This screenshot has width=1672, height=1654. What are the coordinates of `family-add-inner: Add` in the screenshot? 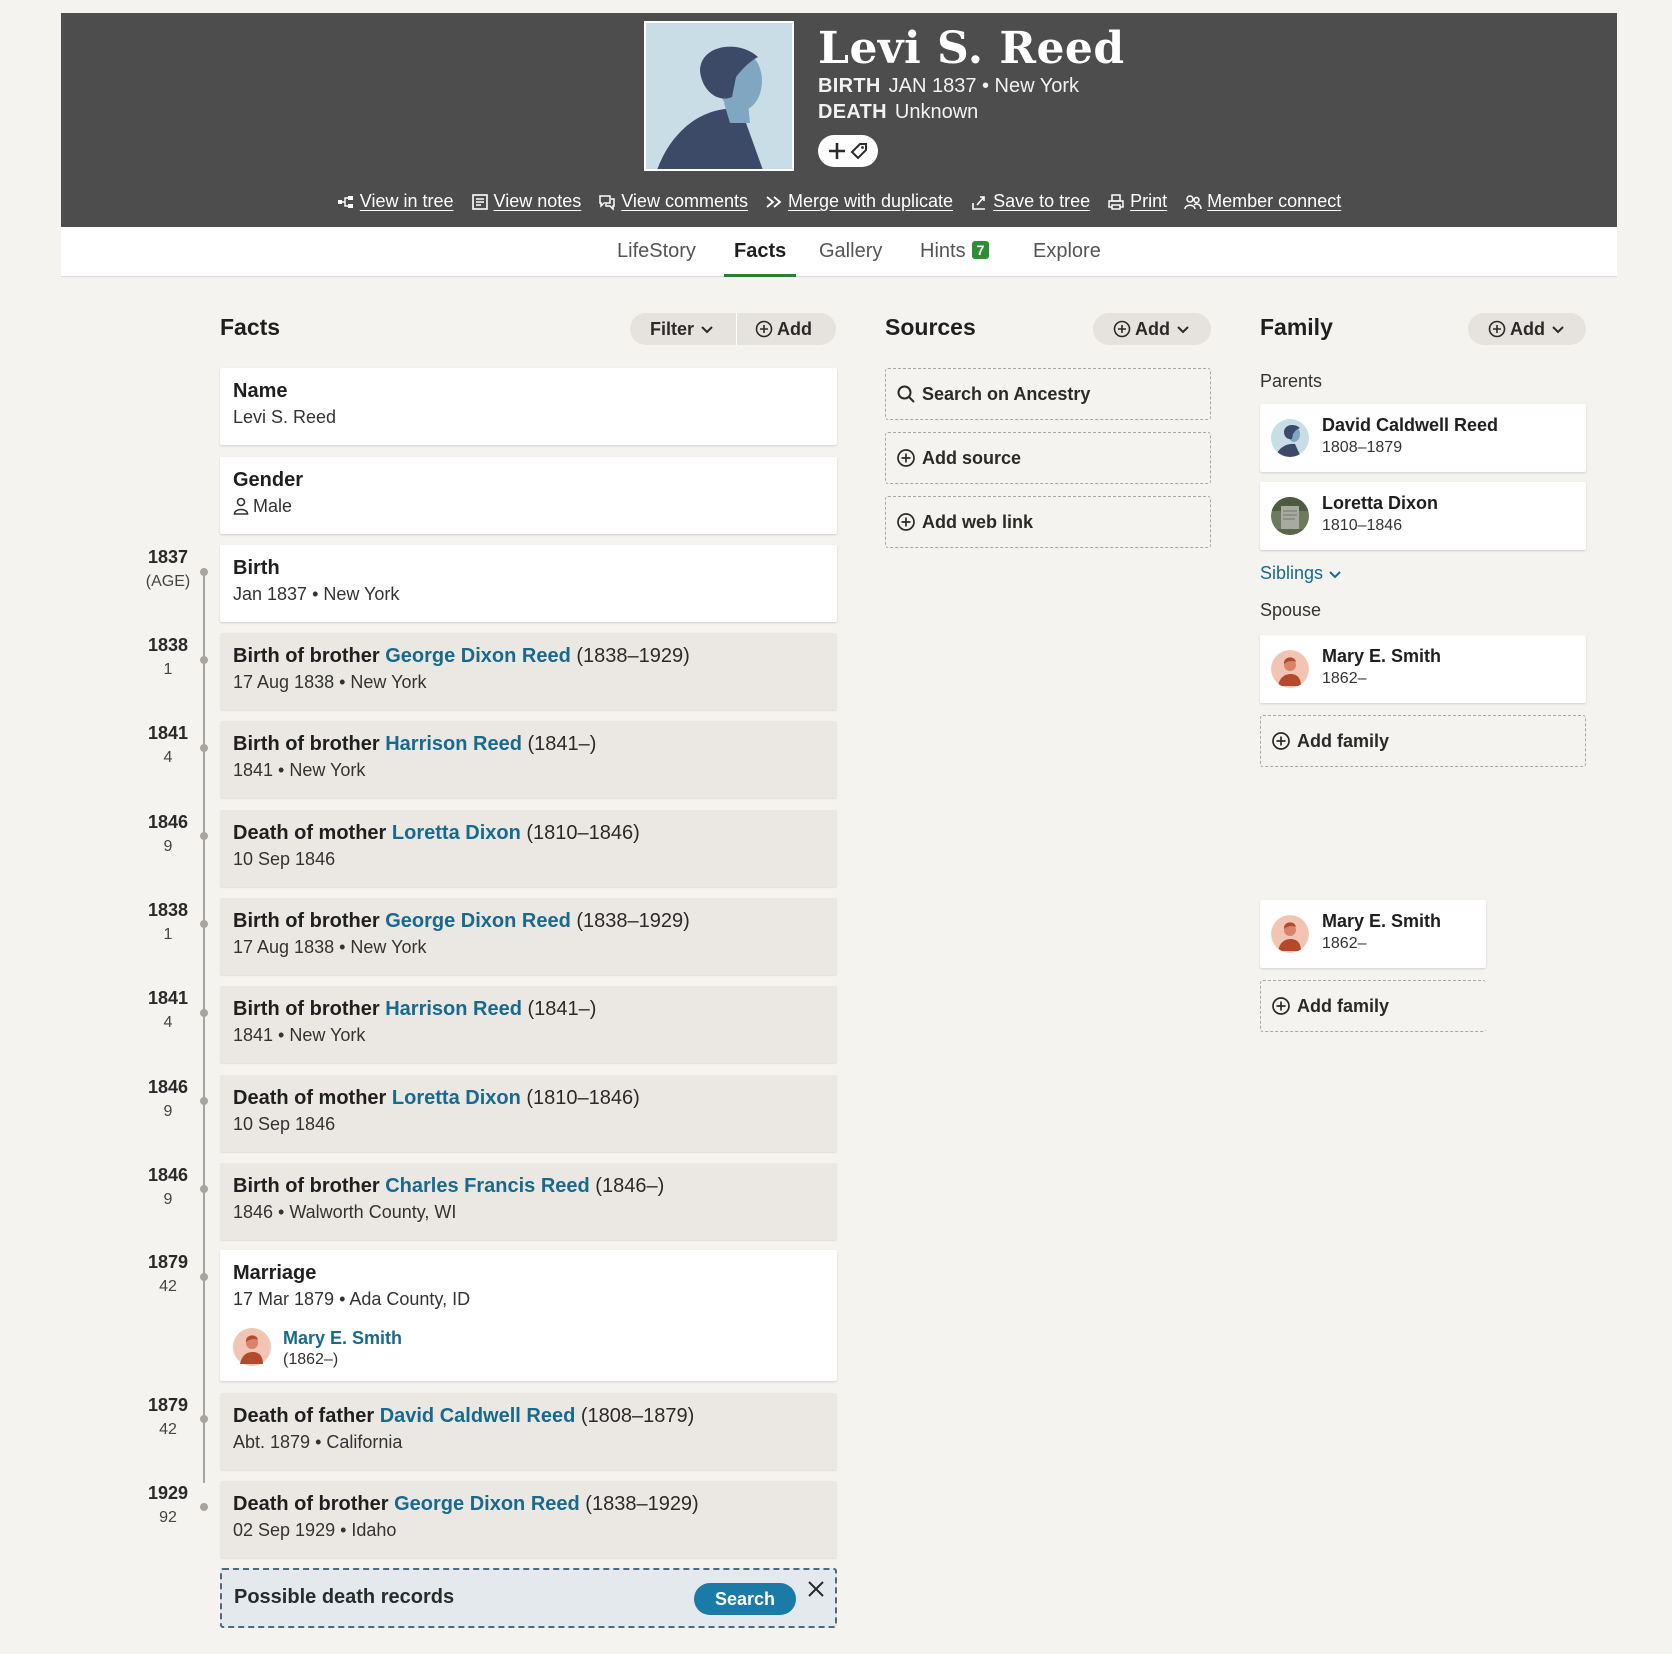 It's located at (1527, 329).